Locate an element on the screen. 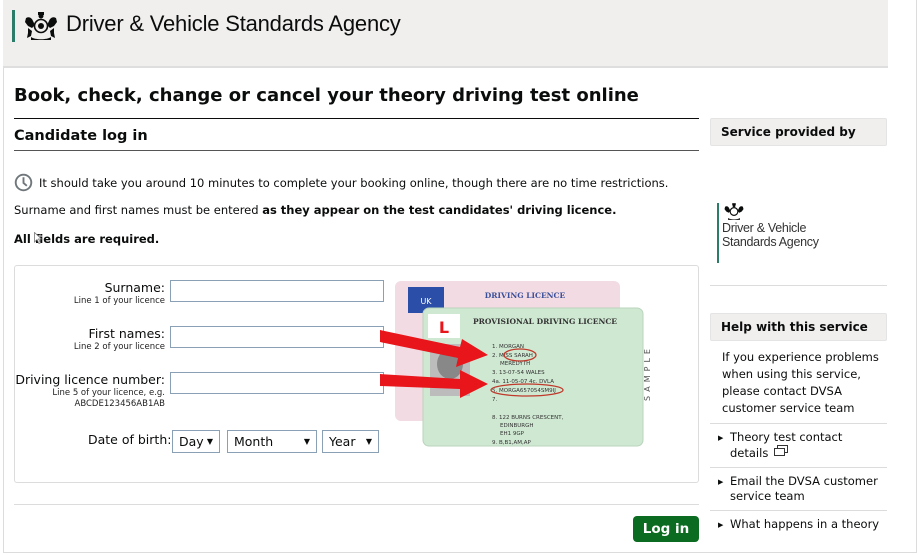 This screenshot has width=920, height=555. link-theory-test-contact: ▶ Theory test contact details is located at coordinates (798, 446).